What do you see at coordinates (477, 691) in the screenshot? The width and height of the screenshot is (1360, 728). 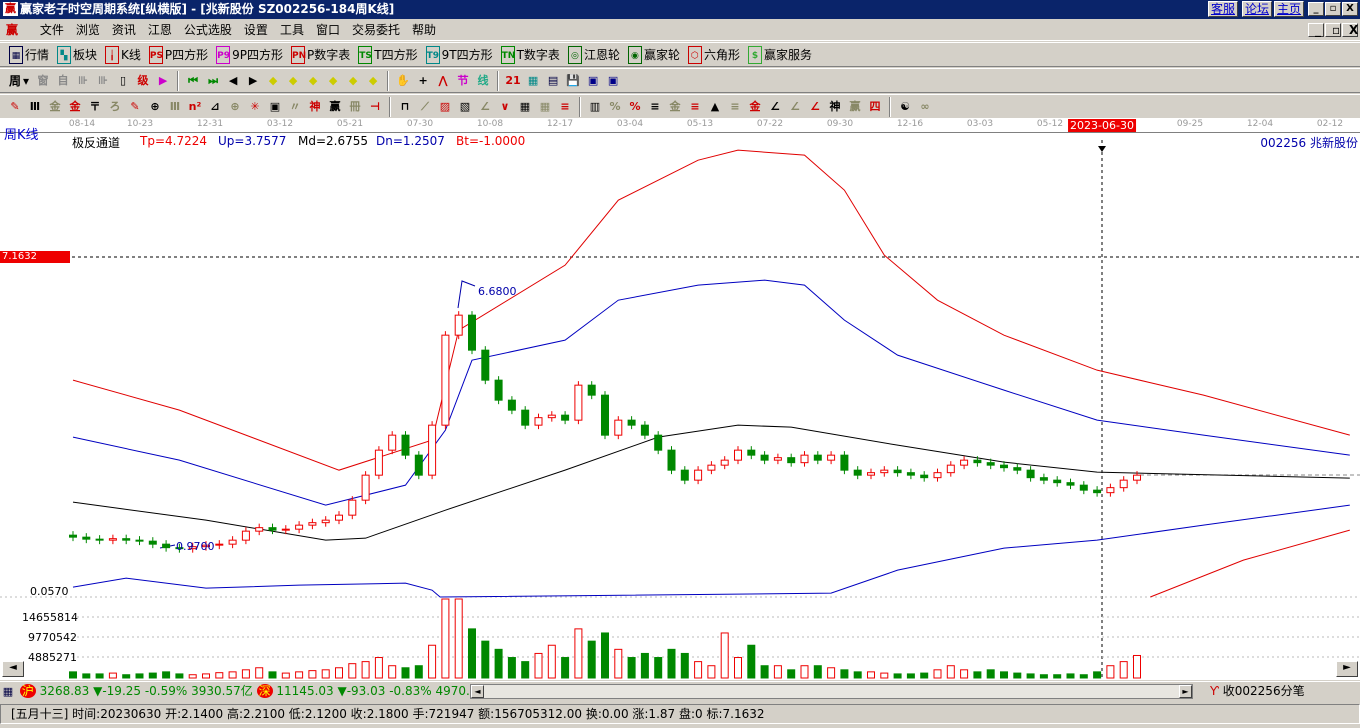 I see `scrollbar-left: ◄` at bounding box center [477, 691].